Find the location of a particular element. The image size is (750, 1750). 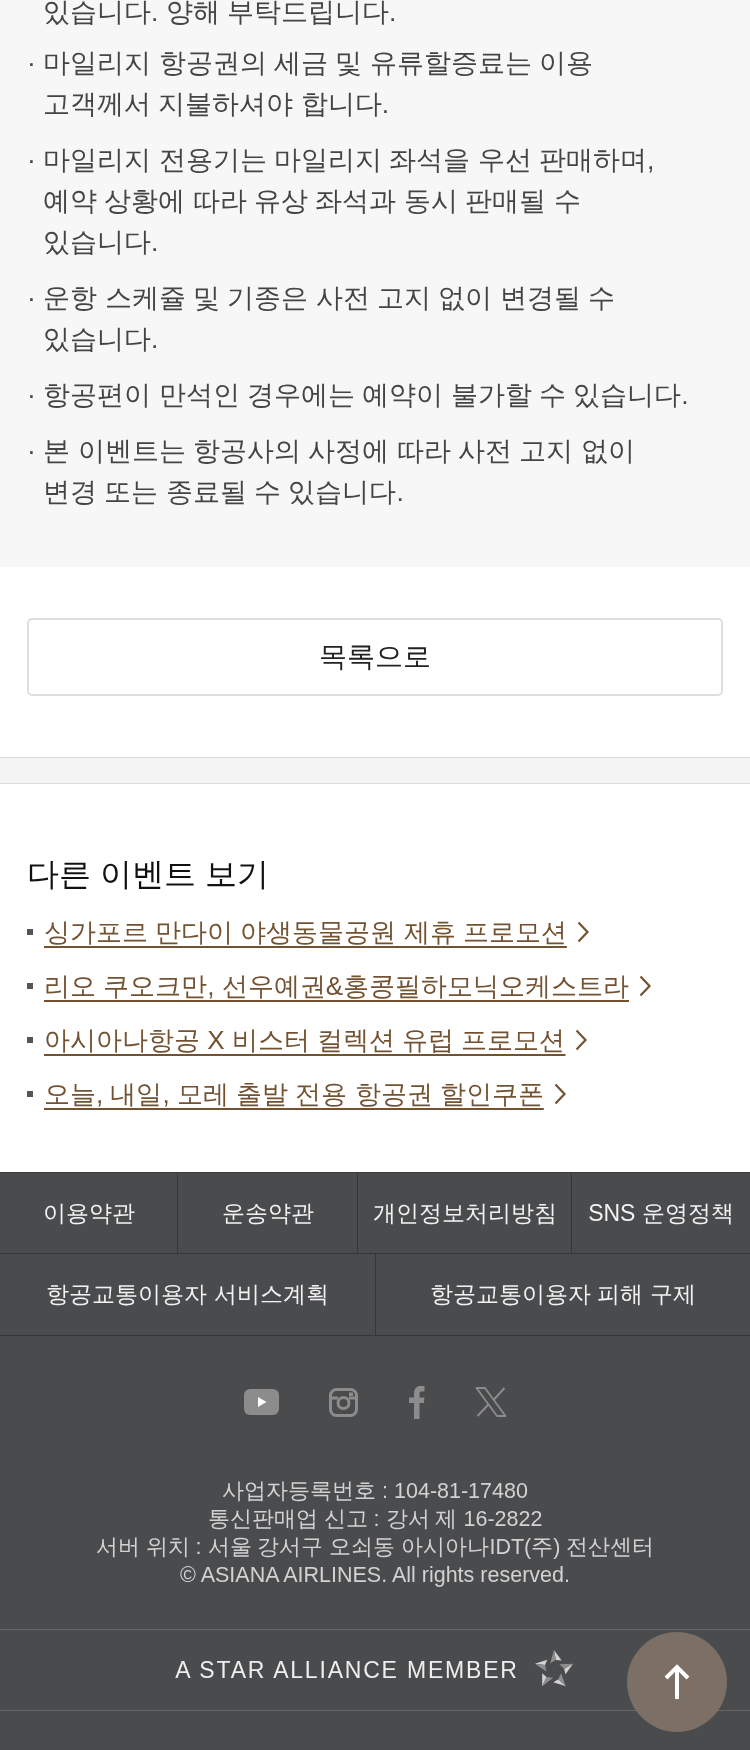

footer-nav-link: 운송약관 is located at coordinates (268, 1213).